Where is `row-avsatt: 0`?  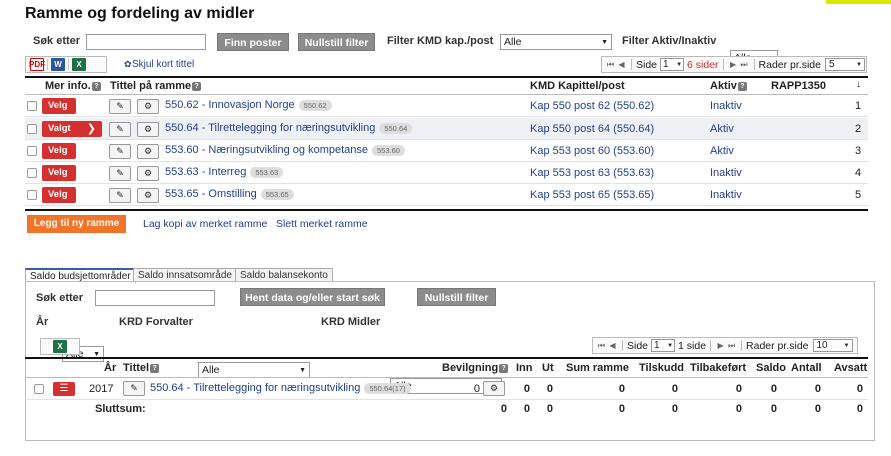 row-avsatt: 0 is located at coordinates (859, 389).